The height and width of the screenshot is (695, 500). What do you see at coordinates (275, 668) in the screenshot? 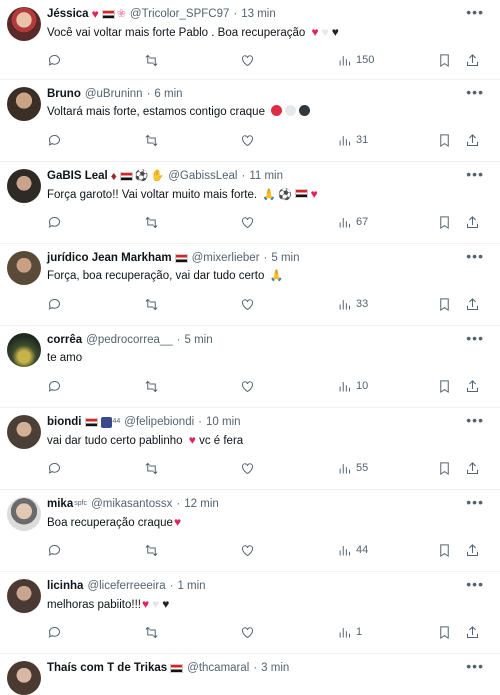
I see `timestamp: 3 min` at bounding box center [275, 668].